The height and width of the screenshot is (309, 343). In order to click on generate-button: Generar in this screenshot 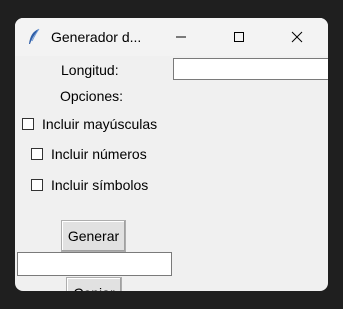, I will do `click(93, 236)`.